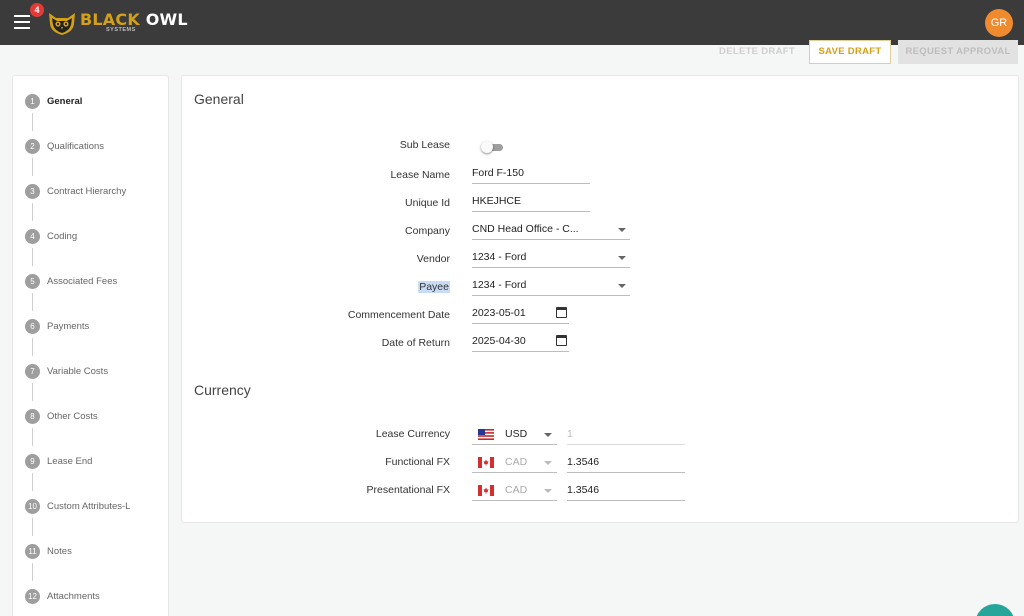 Image resolution: width=1024 pixels, height=616 pixels. What do you see at coordinates (626, 490) in the screenshot?
I see `presentational-fx-rate-input: 1.3546` at bounding box center [626, 490].